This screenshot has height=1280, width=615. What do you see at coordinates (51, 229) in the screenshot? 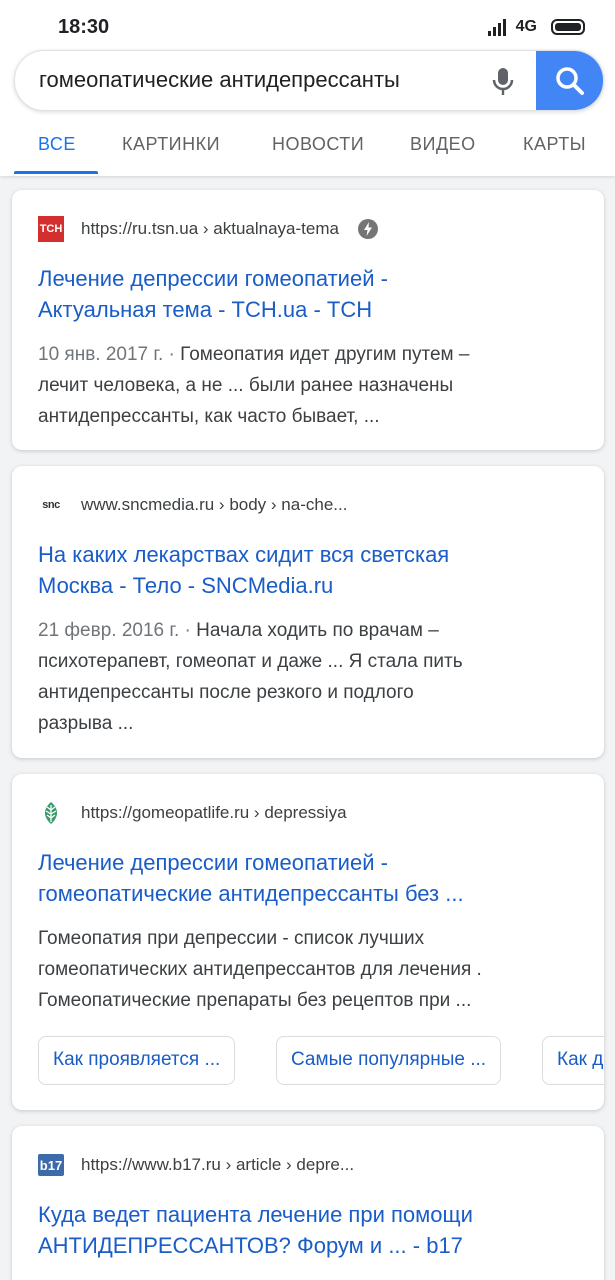
I see `tsn-favicon-icon: ТСН` at bounding box center [51, 229].